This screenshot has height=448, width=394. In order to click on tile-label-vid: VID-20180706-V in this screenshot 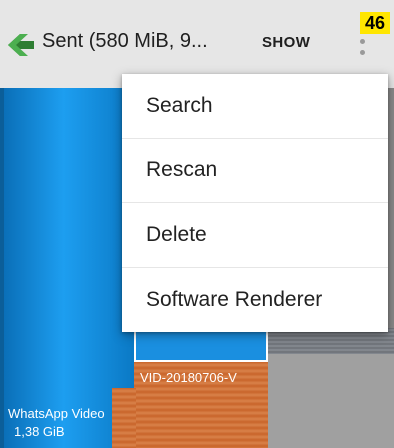, I will do `click(188, 377)`.